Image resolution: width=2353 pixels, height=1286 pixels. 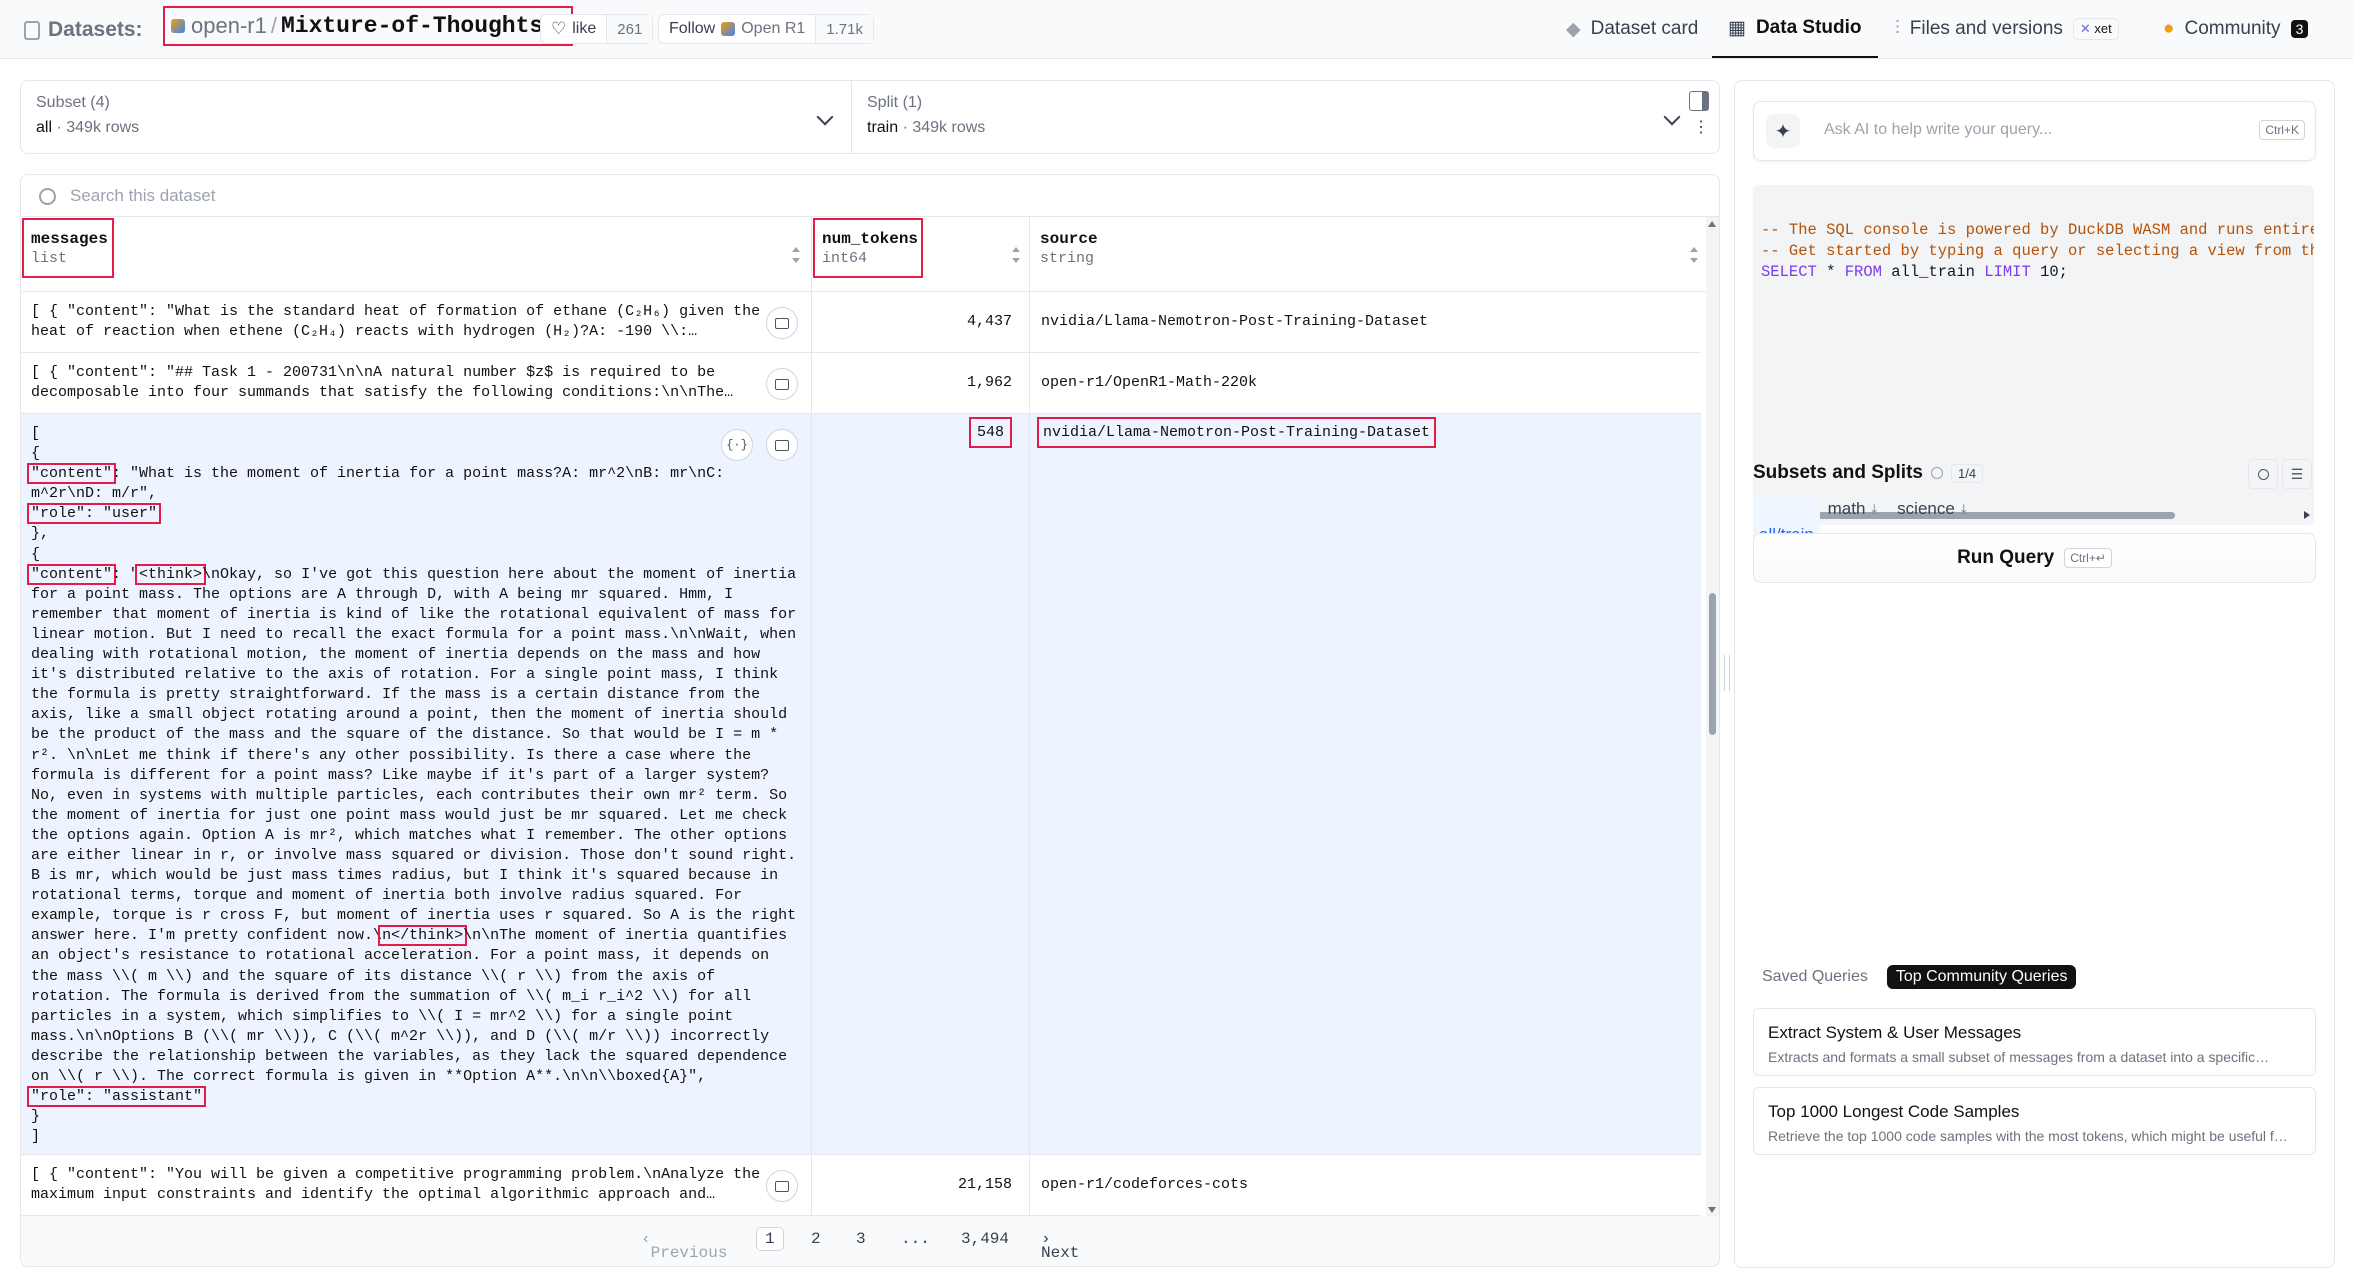 What do you see at coordinates (1644, 28) in the screenshot?
I see `tab-label: Dataset card` at bounding box center [1644, 28].